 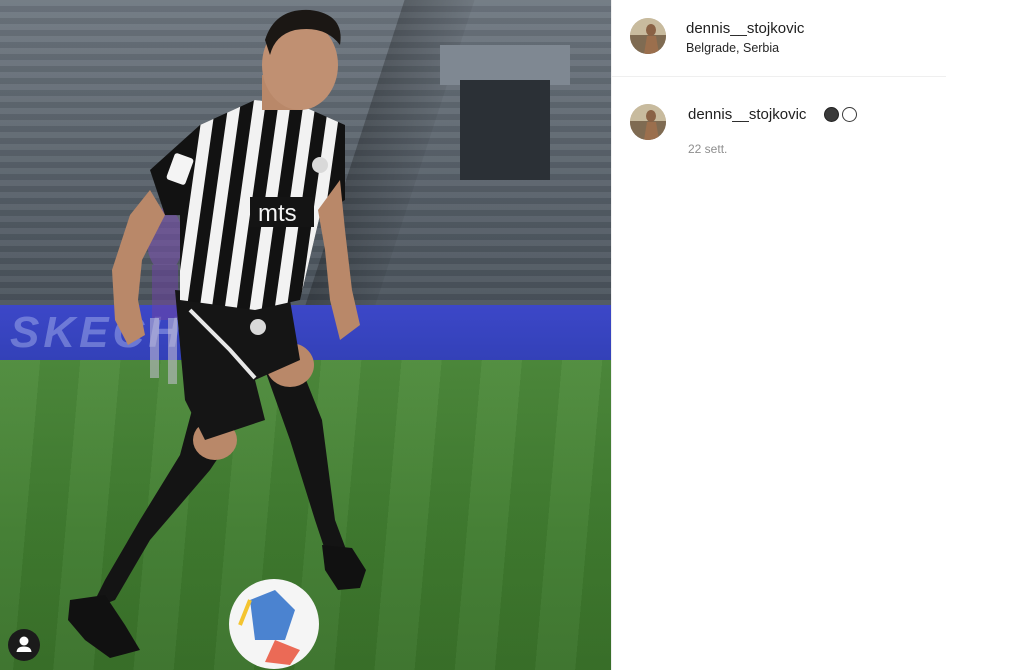 I want to click on caption-author-avatar, so click(x=648, y=122).